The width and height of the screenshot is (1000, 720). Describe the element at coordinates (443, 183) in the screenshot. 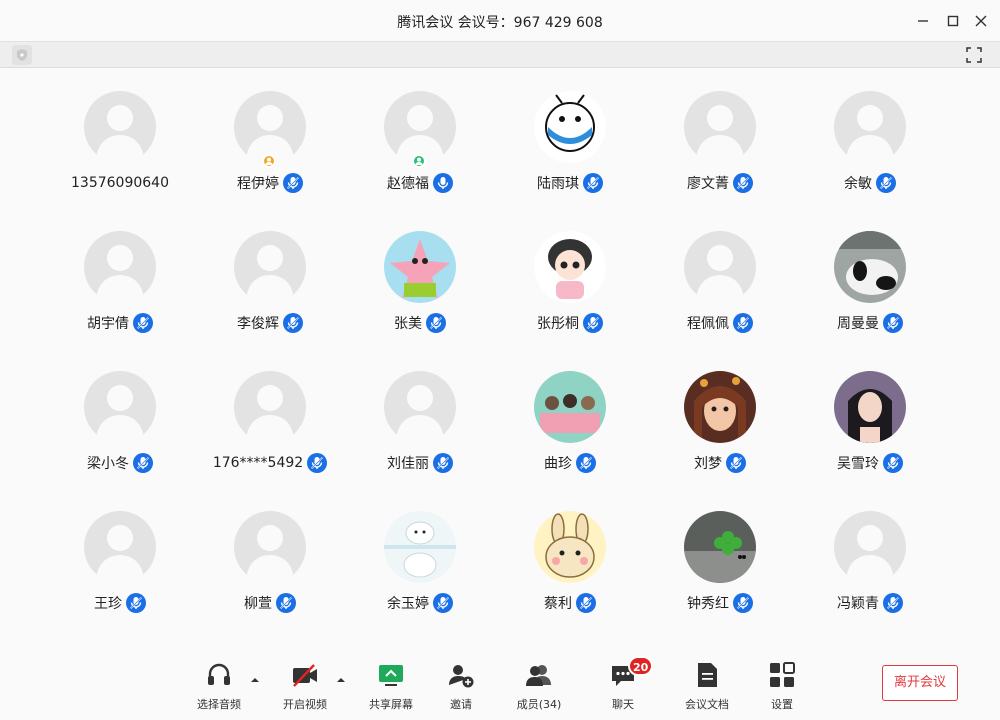

I see `mic-on-icon` at that location.